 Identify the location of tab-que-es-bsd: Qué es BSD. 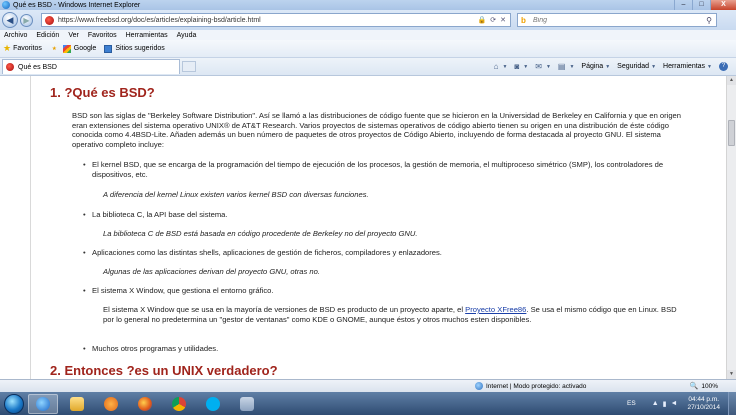
(91, 66).